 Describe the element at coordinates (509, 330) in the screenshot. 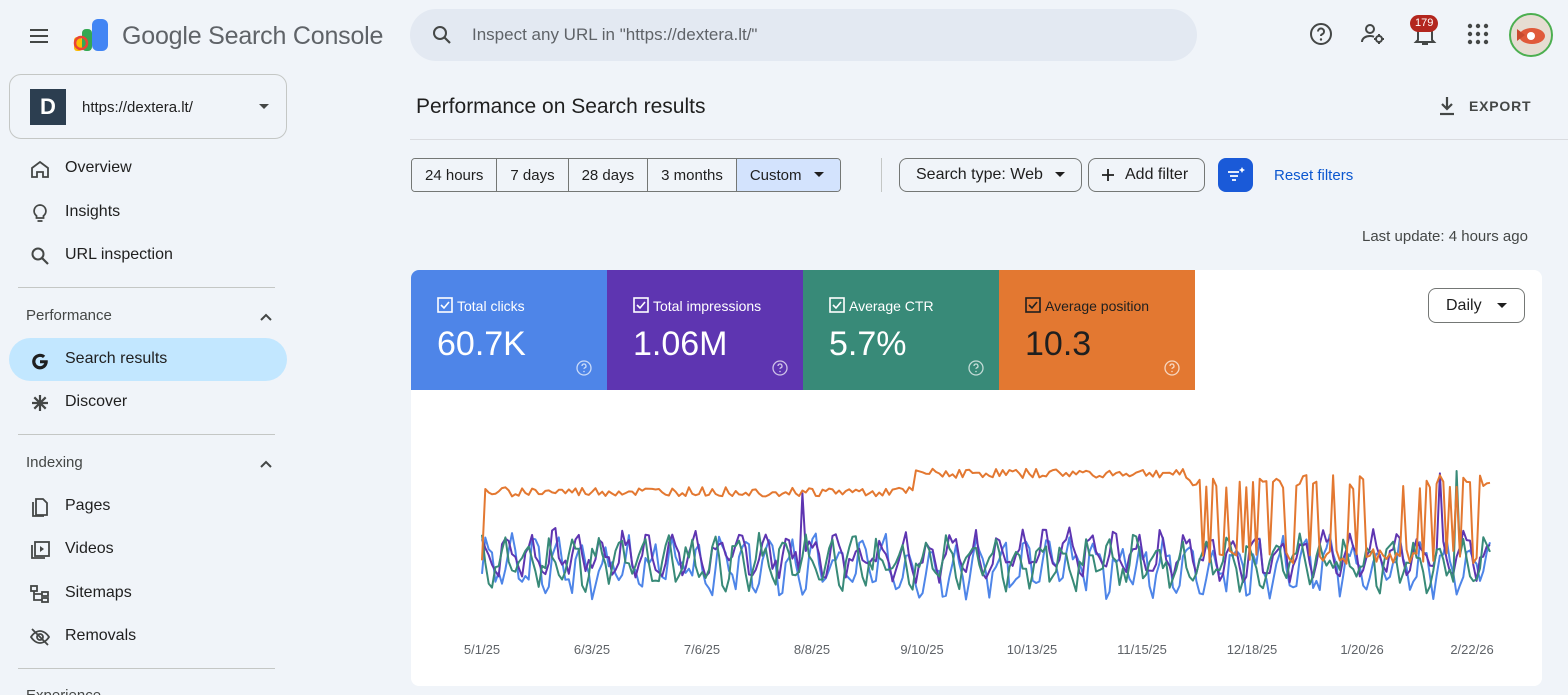

I see `metric-total-clicks: Total clicks 60.7K` at that location.